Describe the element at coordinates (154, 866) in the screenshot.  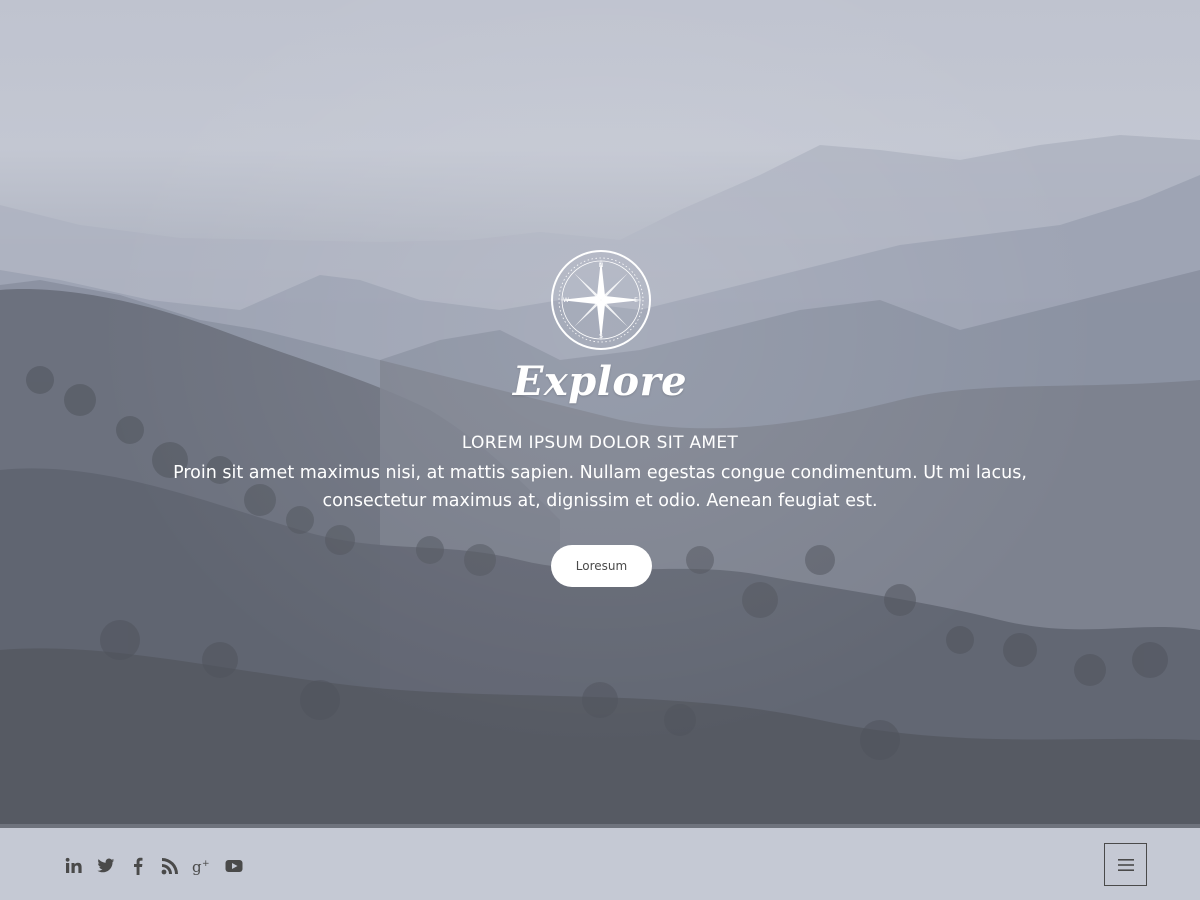
I see `social-links: g +` at that location.